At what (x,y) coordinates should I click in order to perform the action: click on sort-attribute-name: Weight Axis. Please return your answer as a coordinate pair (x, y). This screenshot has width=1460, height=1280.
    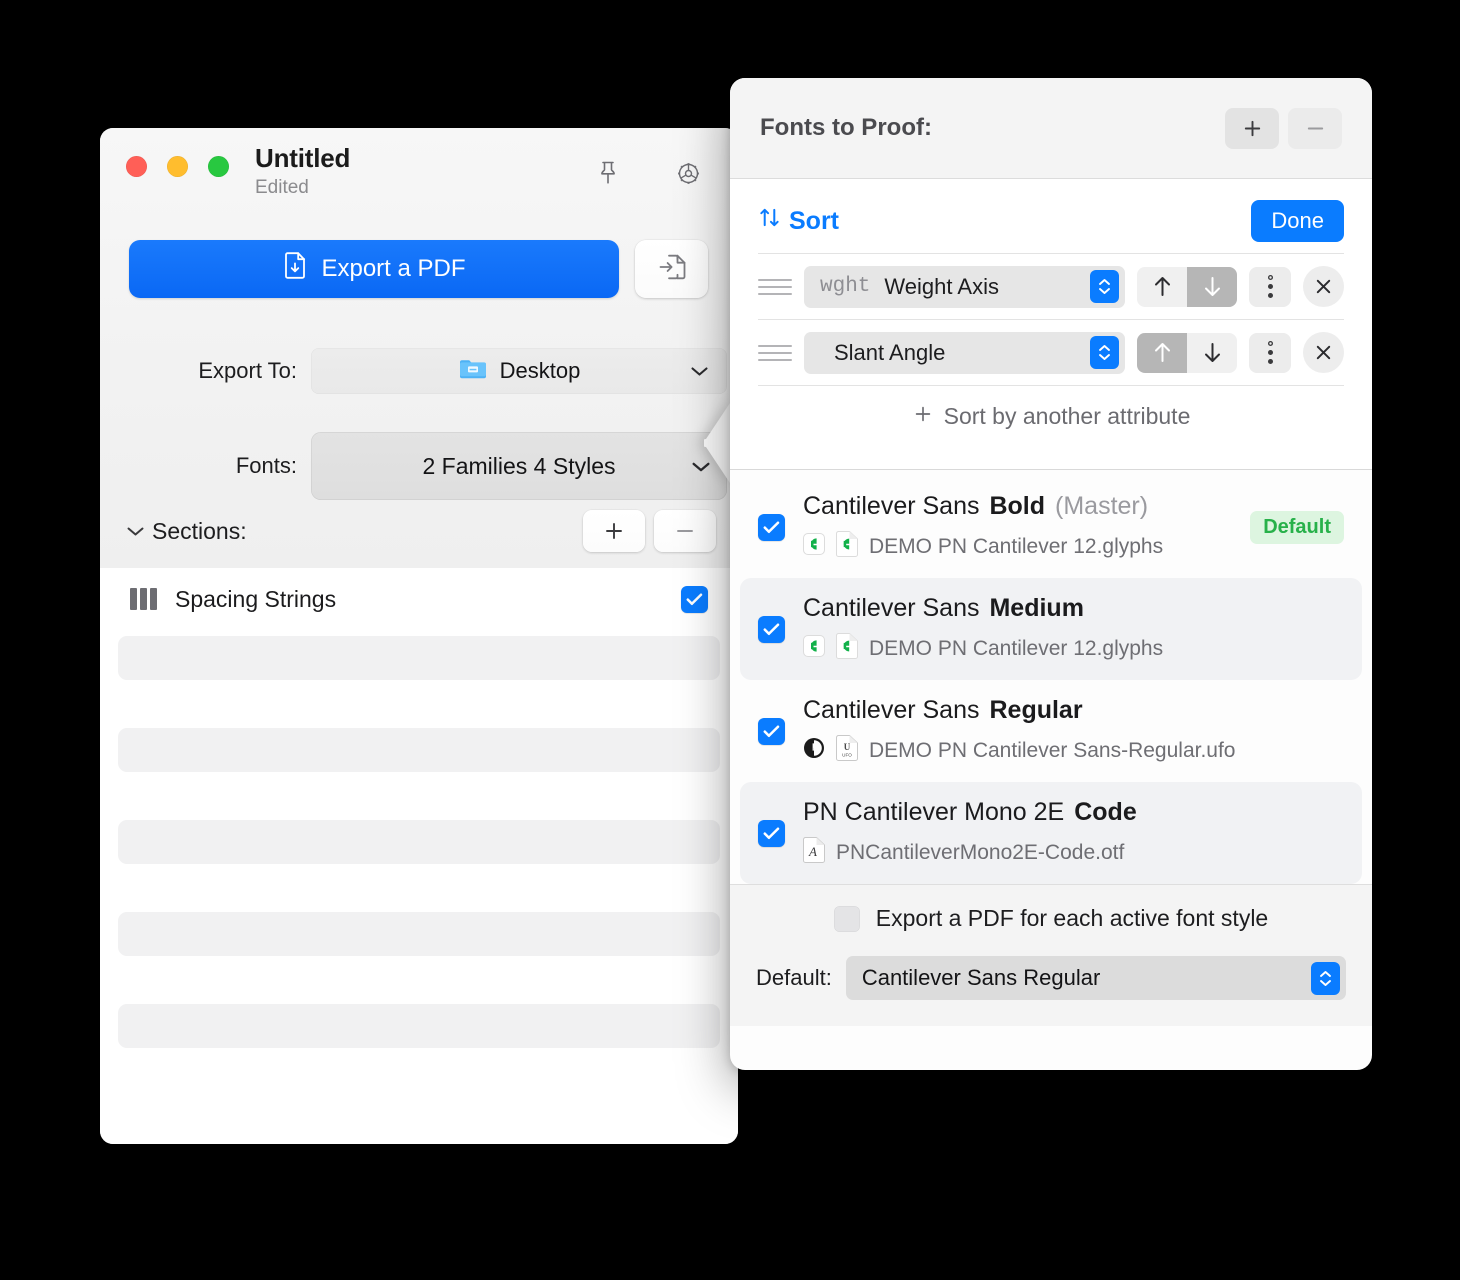
    Looking at the image, I should click on (941, 286).